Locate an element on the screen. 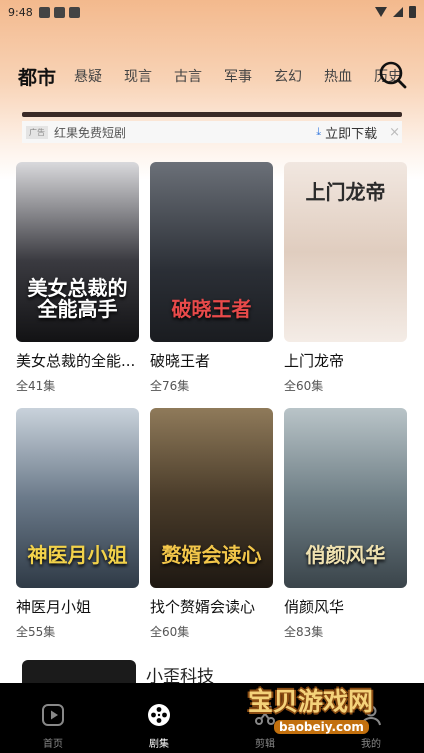 Image resolution: width=424 pixels, height=753 pixels. drama-card: 神医月小姐 神医月小姐 全55集 is located at coordinates (77, 524).